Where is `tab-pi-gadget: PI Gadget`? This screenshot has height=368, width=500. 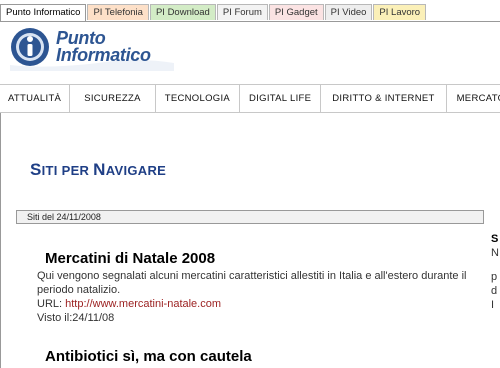
tab-pi-gadget: PI Gadget is located at coordinates (296, 12).